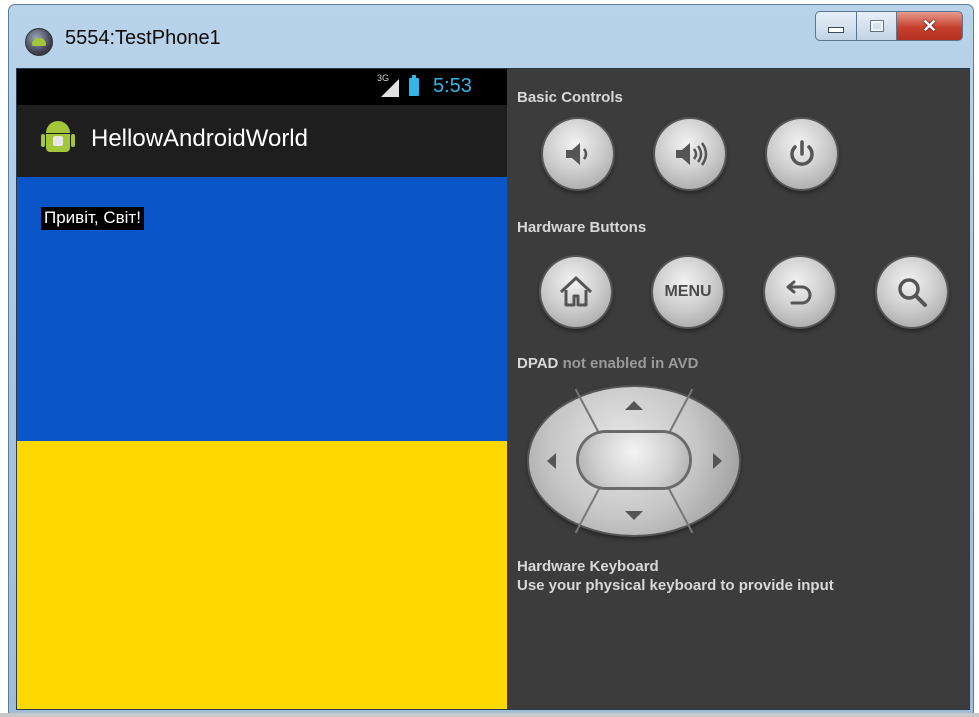 The height and width of the screenshot is (717, 979). What do you see at coordinates (92, 218) in the screenshot?
I see `greeting-text: Привіт, Світ!` at bounding box center [92, 218].